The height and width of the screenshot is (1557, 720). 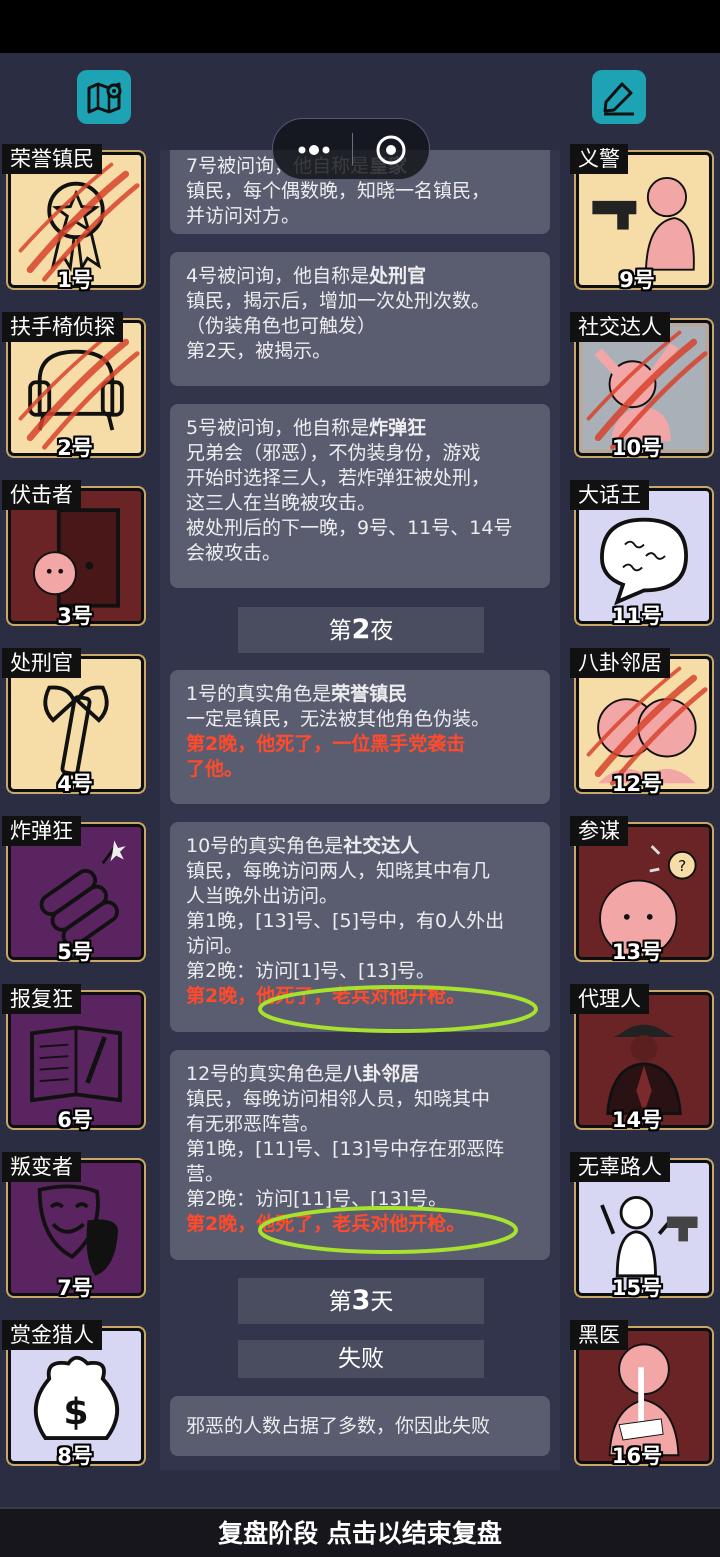 I want to click on player-card-14: 代理人 14号, so click(x=640, y=1058).